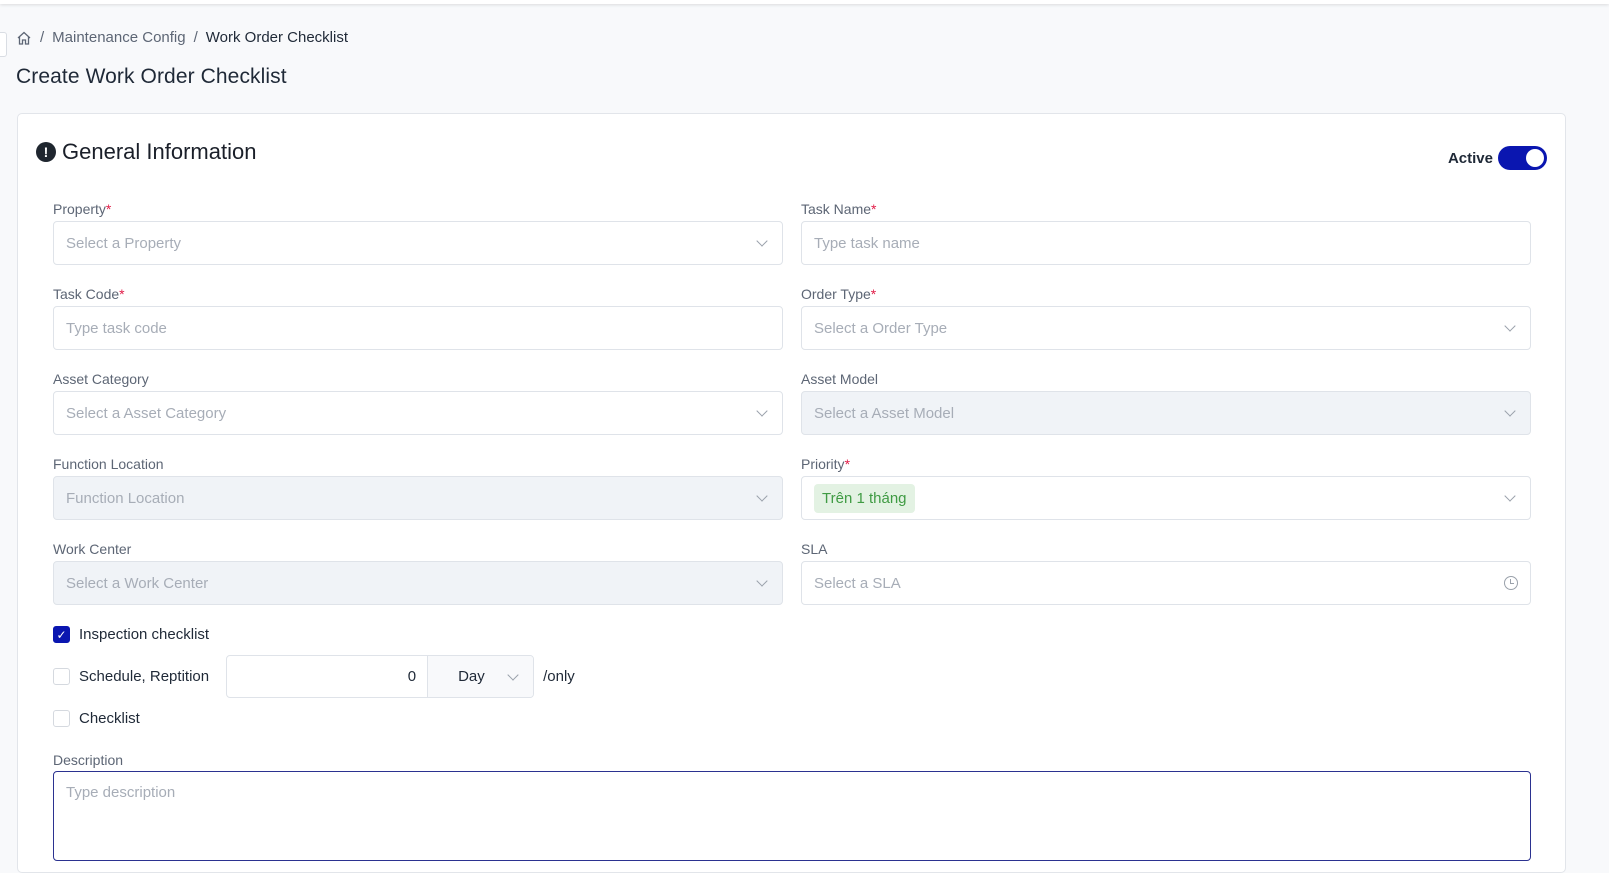 This screenshot has width=1609, height=873. I want to click on inspection-label: Inspection checklist, so click(144, 634).